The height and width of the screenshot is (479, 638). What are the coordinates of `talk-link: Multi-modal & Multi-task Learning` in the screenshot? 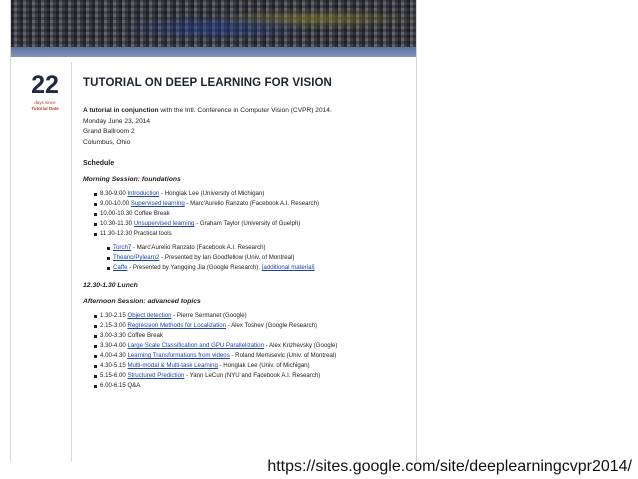 It's located at (172, 365).